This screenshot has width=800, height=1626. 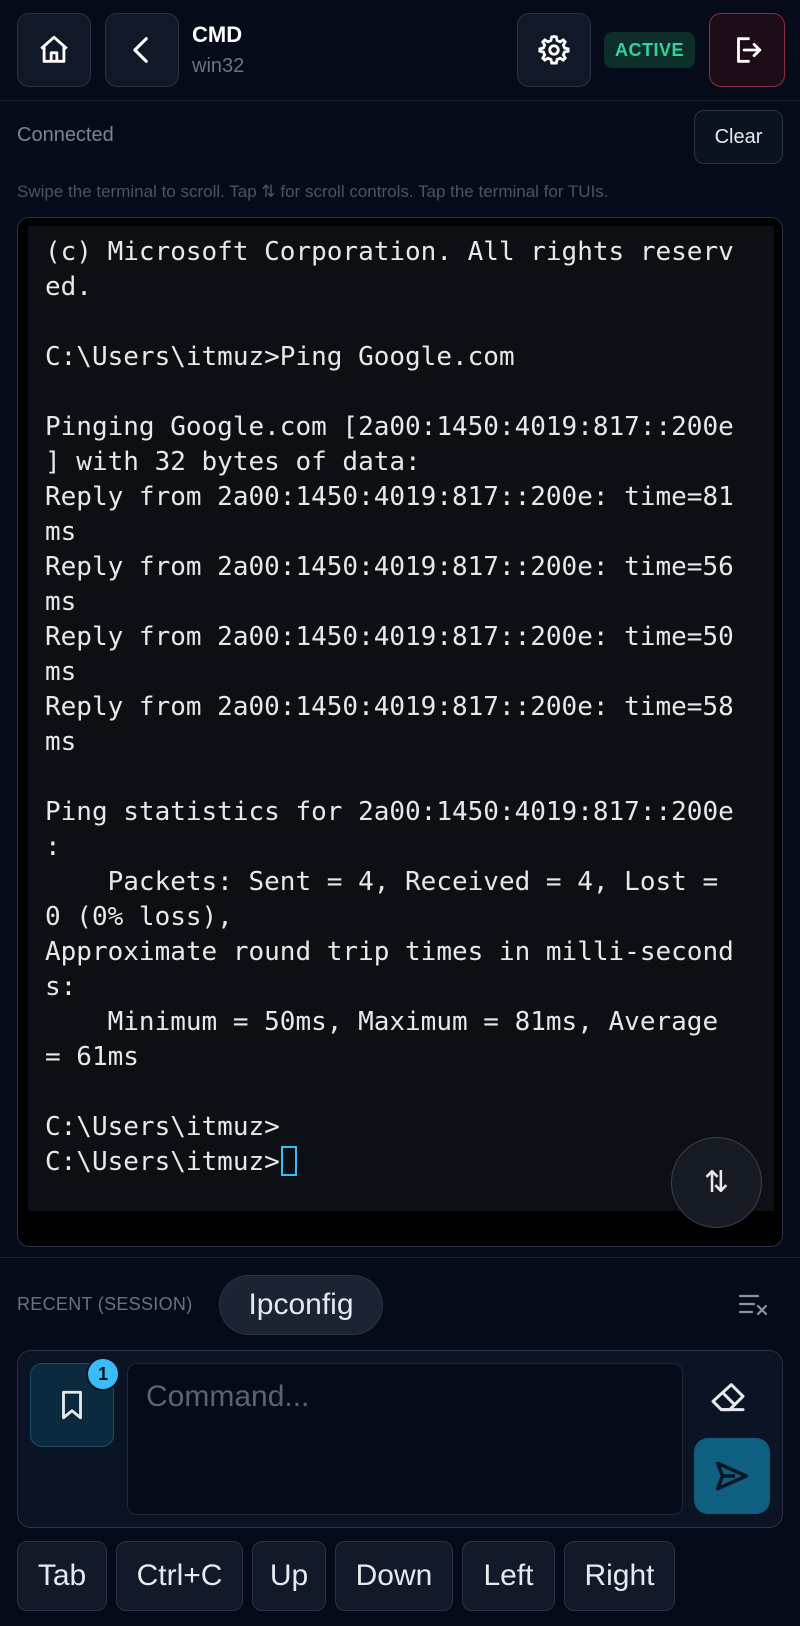 I want to click on page-title: CMD, so click(x=217, y=34).